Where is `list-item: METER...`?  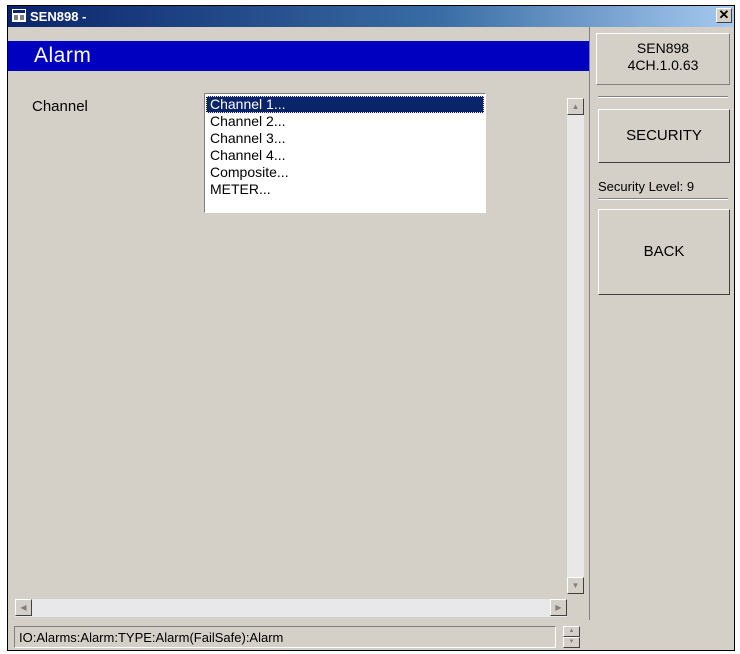
list-item: METER... is located at coordinates (345, 189).